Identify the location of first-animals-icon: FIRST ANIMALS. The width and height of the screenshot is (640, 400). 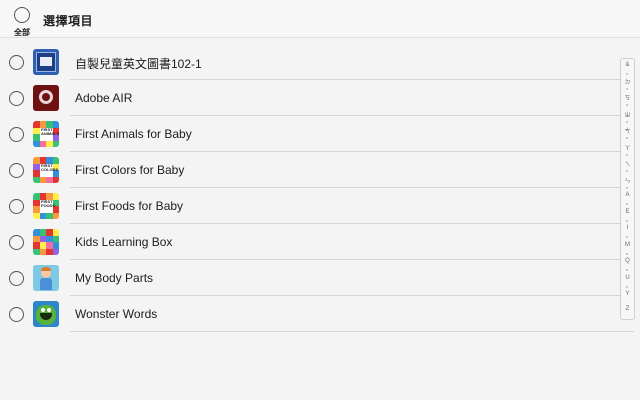
(46, 134).